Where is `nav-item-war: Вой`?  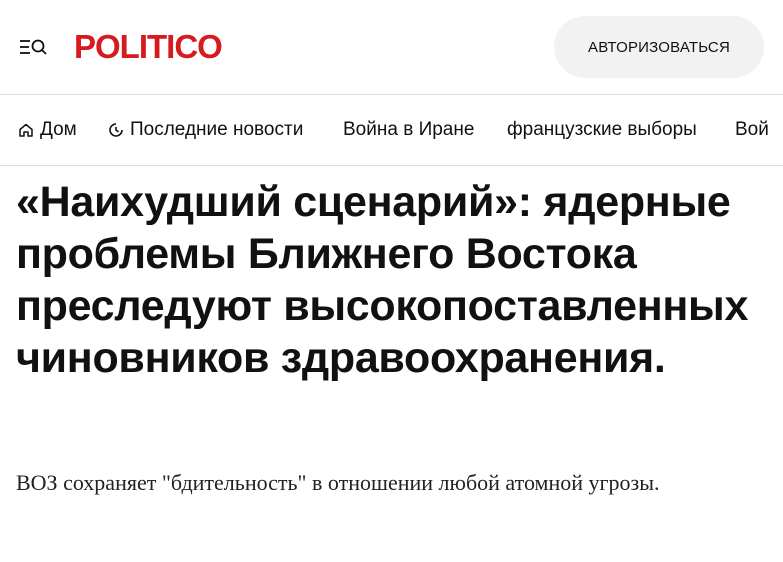
nav-item-war: Вой is located at coordinates (752, 130).